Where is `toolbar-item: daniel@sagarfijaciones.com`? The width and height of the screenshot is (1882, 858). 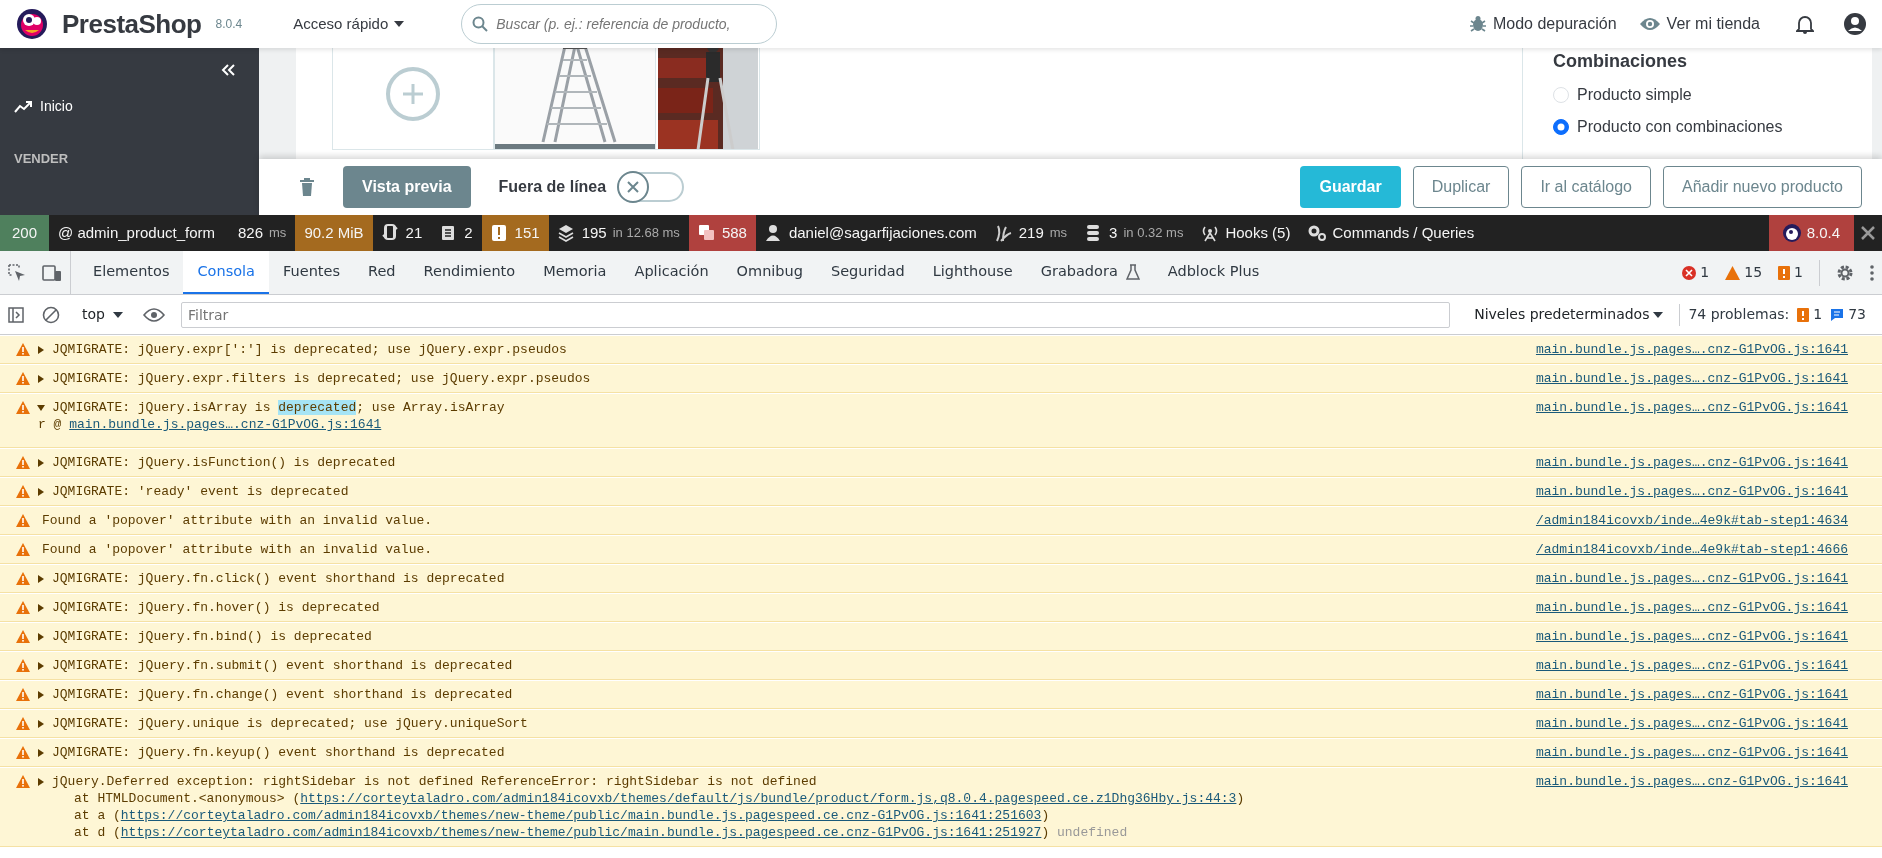 toolbar-item: daniel@sagarfijaciones.com is located at coordinates (870, 233).